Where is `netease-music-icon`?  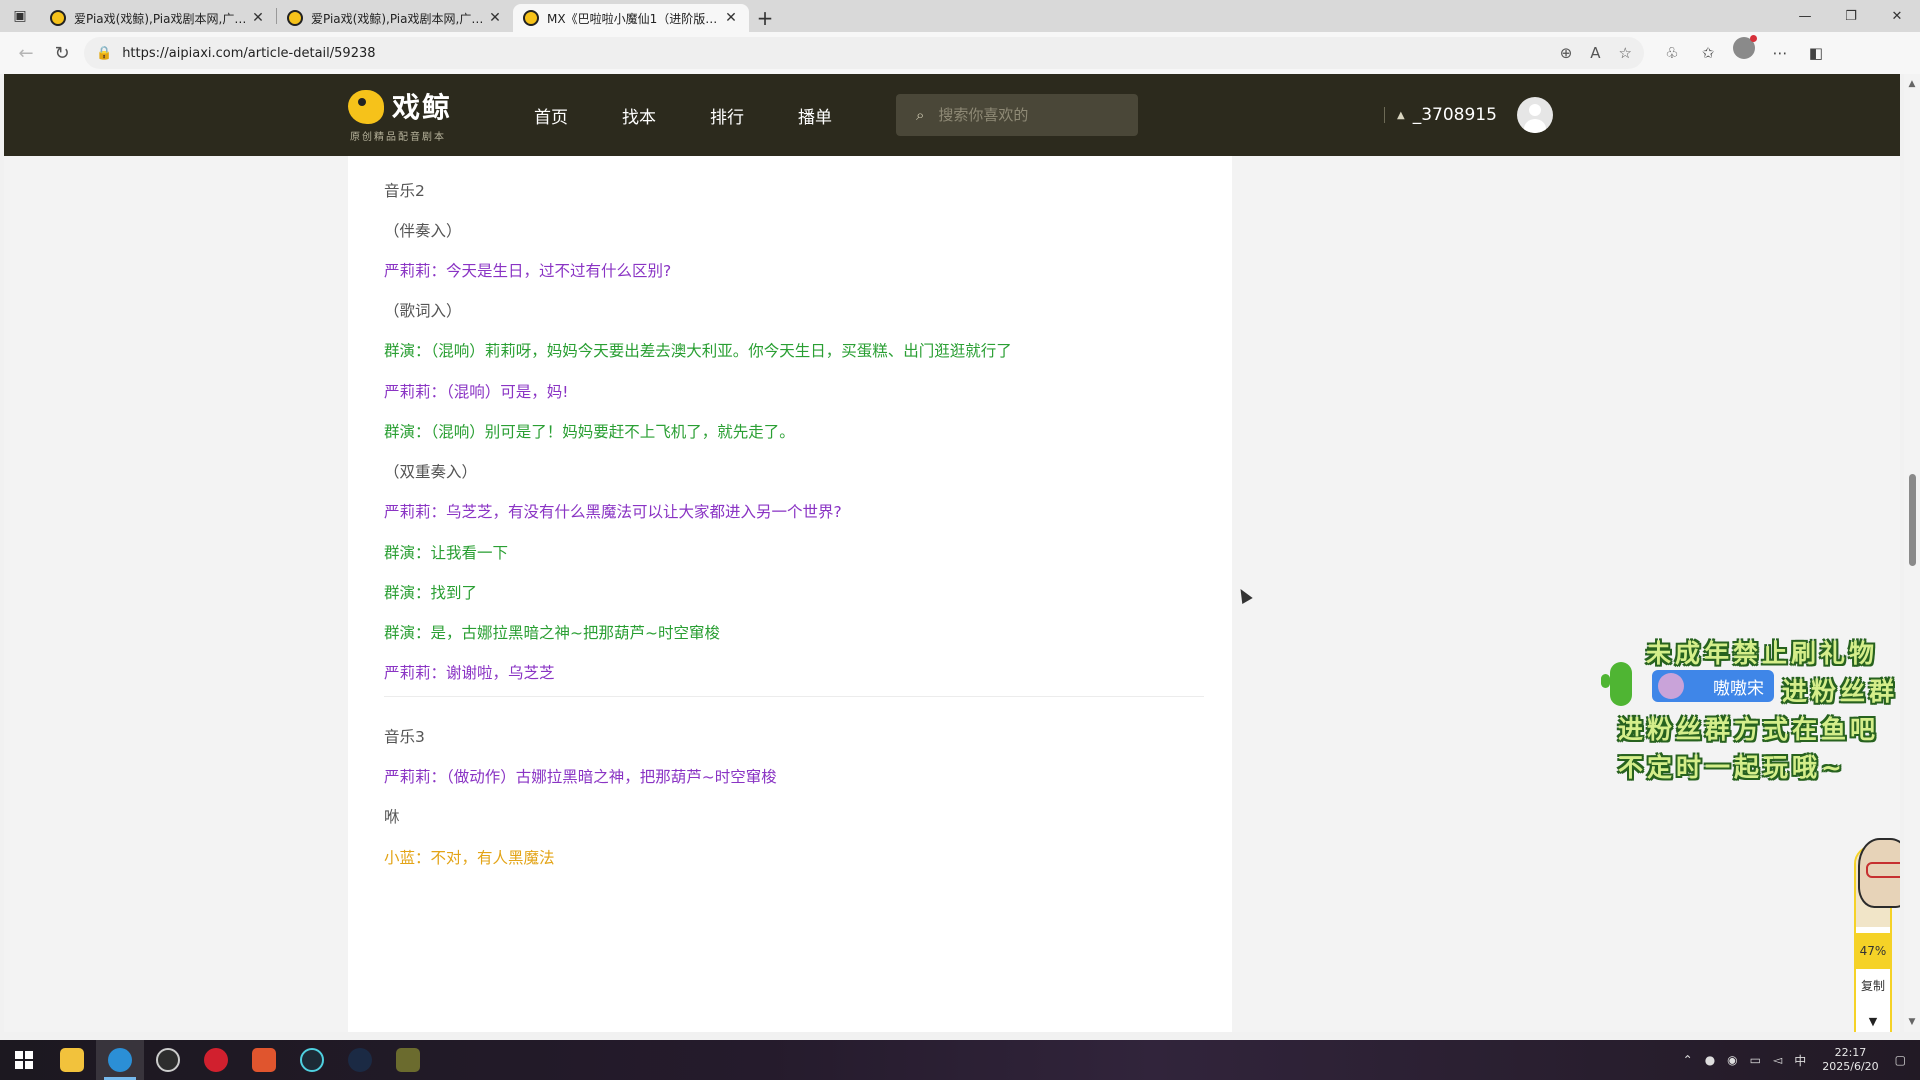 netease-music-icon is located at coordinates (216, 1060).